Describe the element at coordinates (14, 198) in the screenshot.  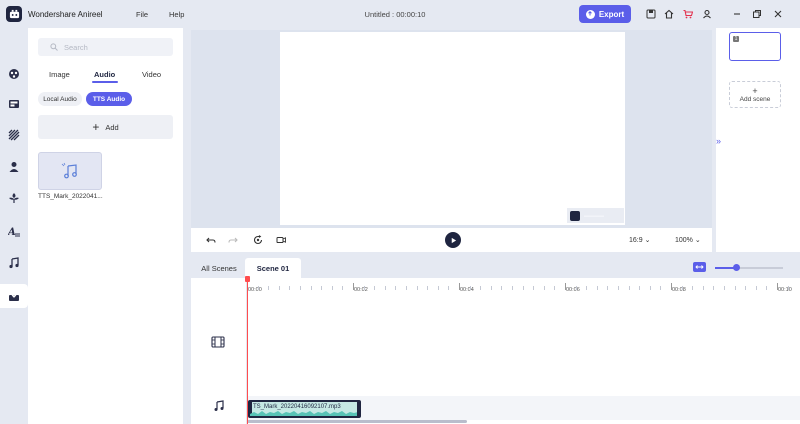
I see `prop-icon` at that location.